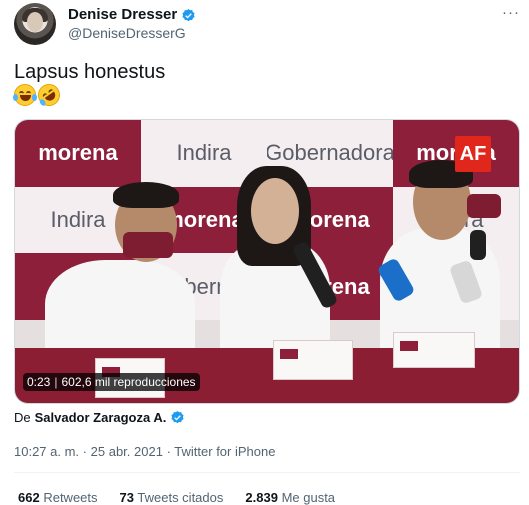 This screenshot has height=505, width=529. Describe the element at coordinates (49, 95) in the screenshot. I see `rolling-on-the-floor-laughing-icon` at that location.